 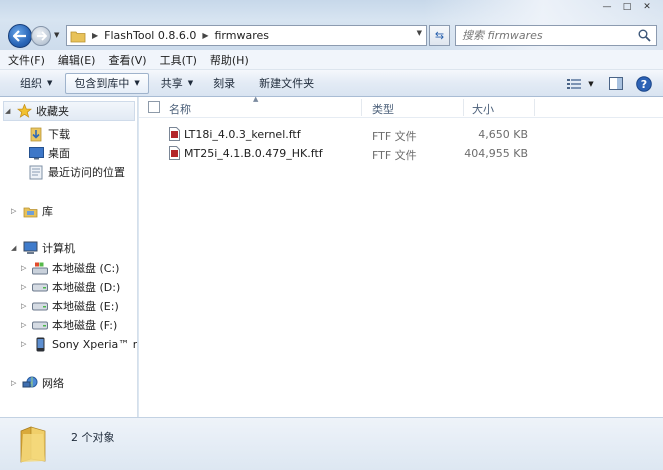 I want to click on recent-places-icon, so click(x=36, y=172).